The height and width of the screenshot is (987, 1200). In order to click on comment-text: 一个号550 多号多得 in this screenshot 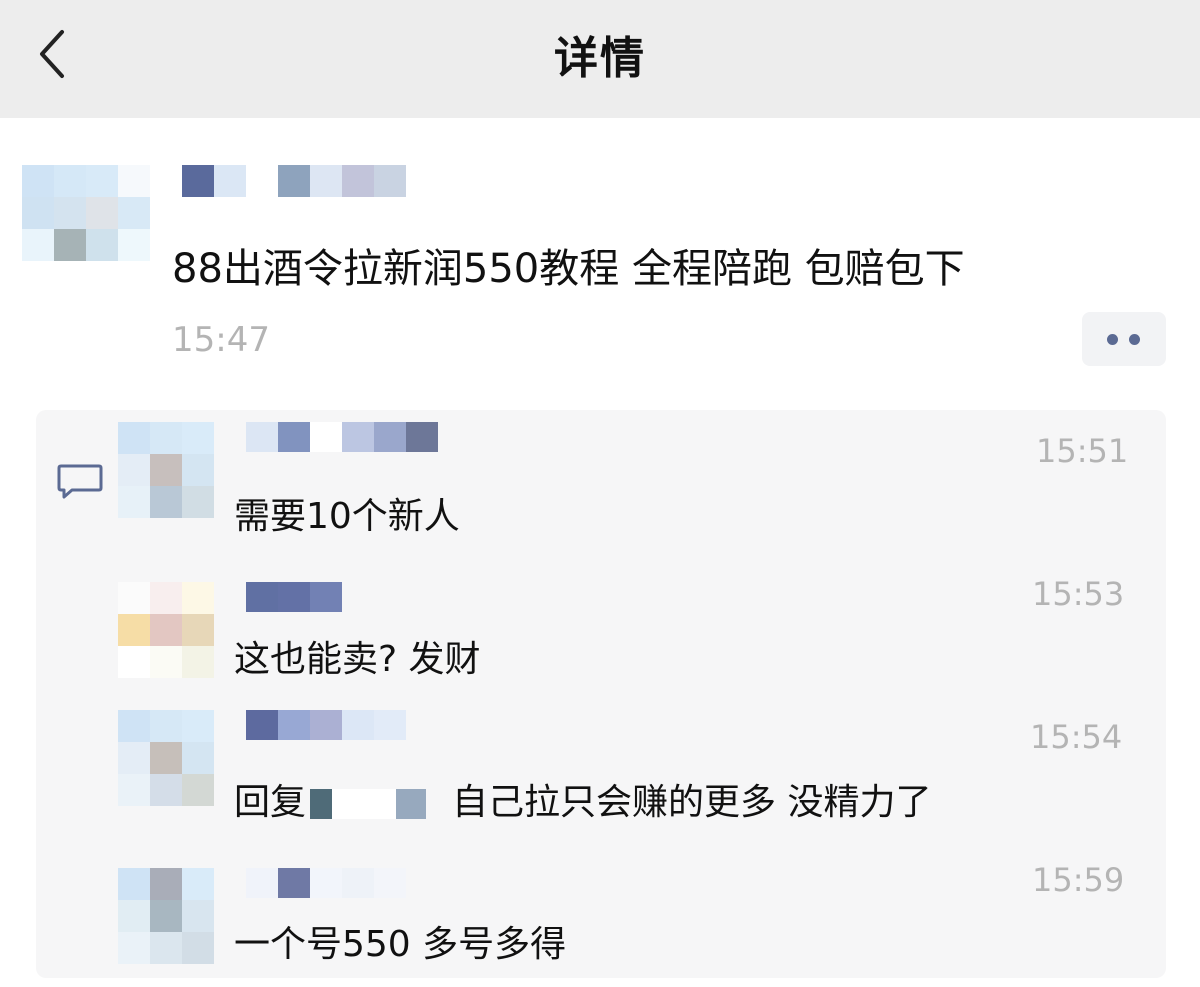, I will do `click(400, 944)`.